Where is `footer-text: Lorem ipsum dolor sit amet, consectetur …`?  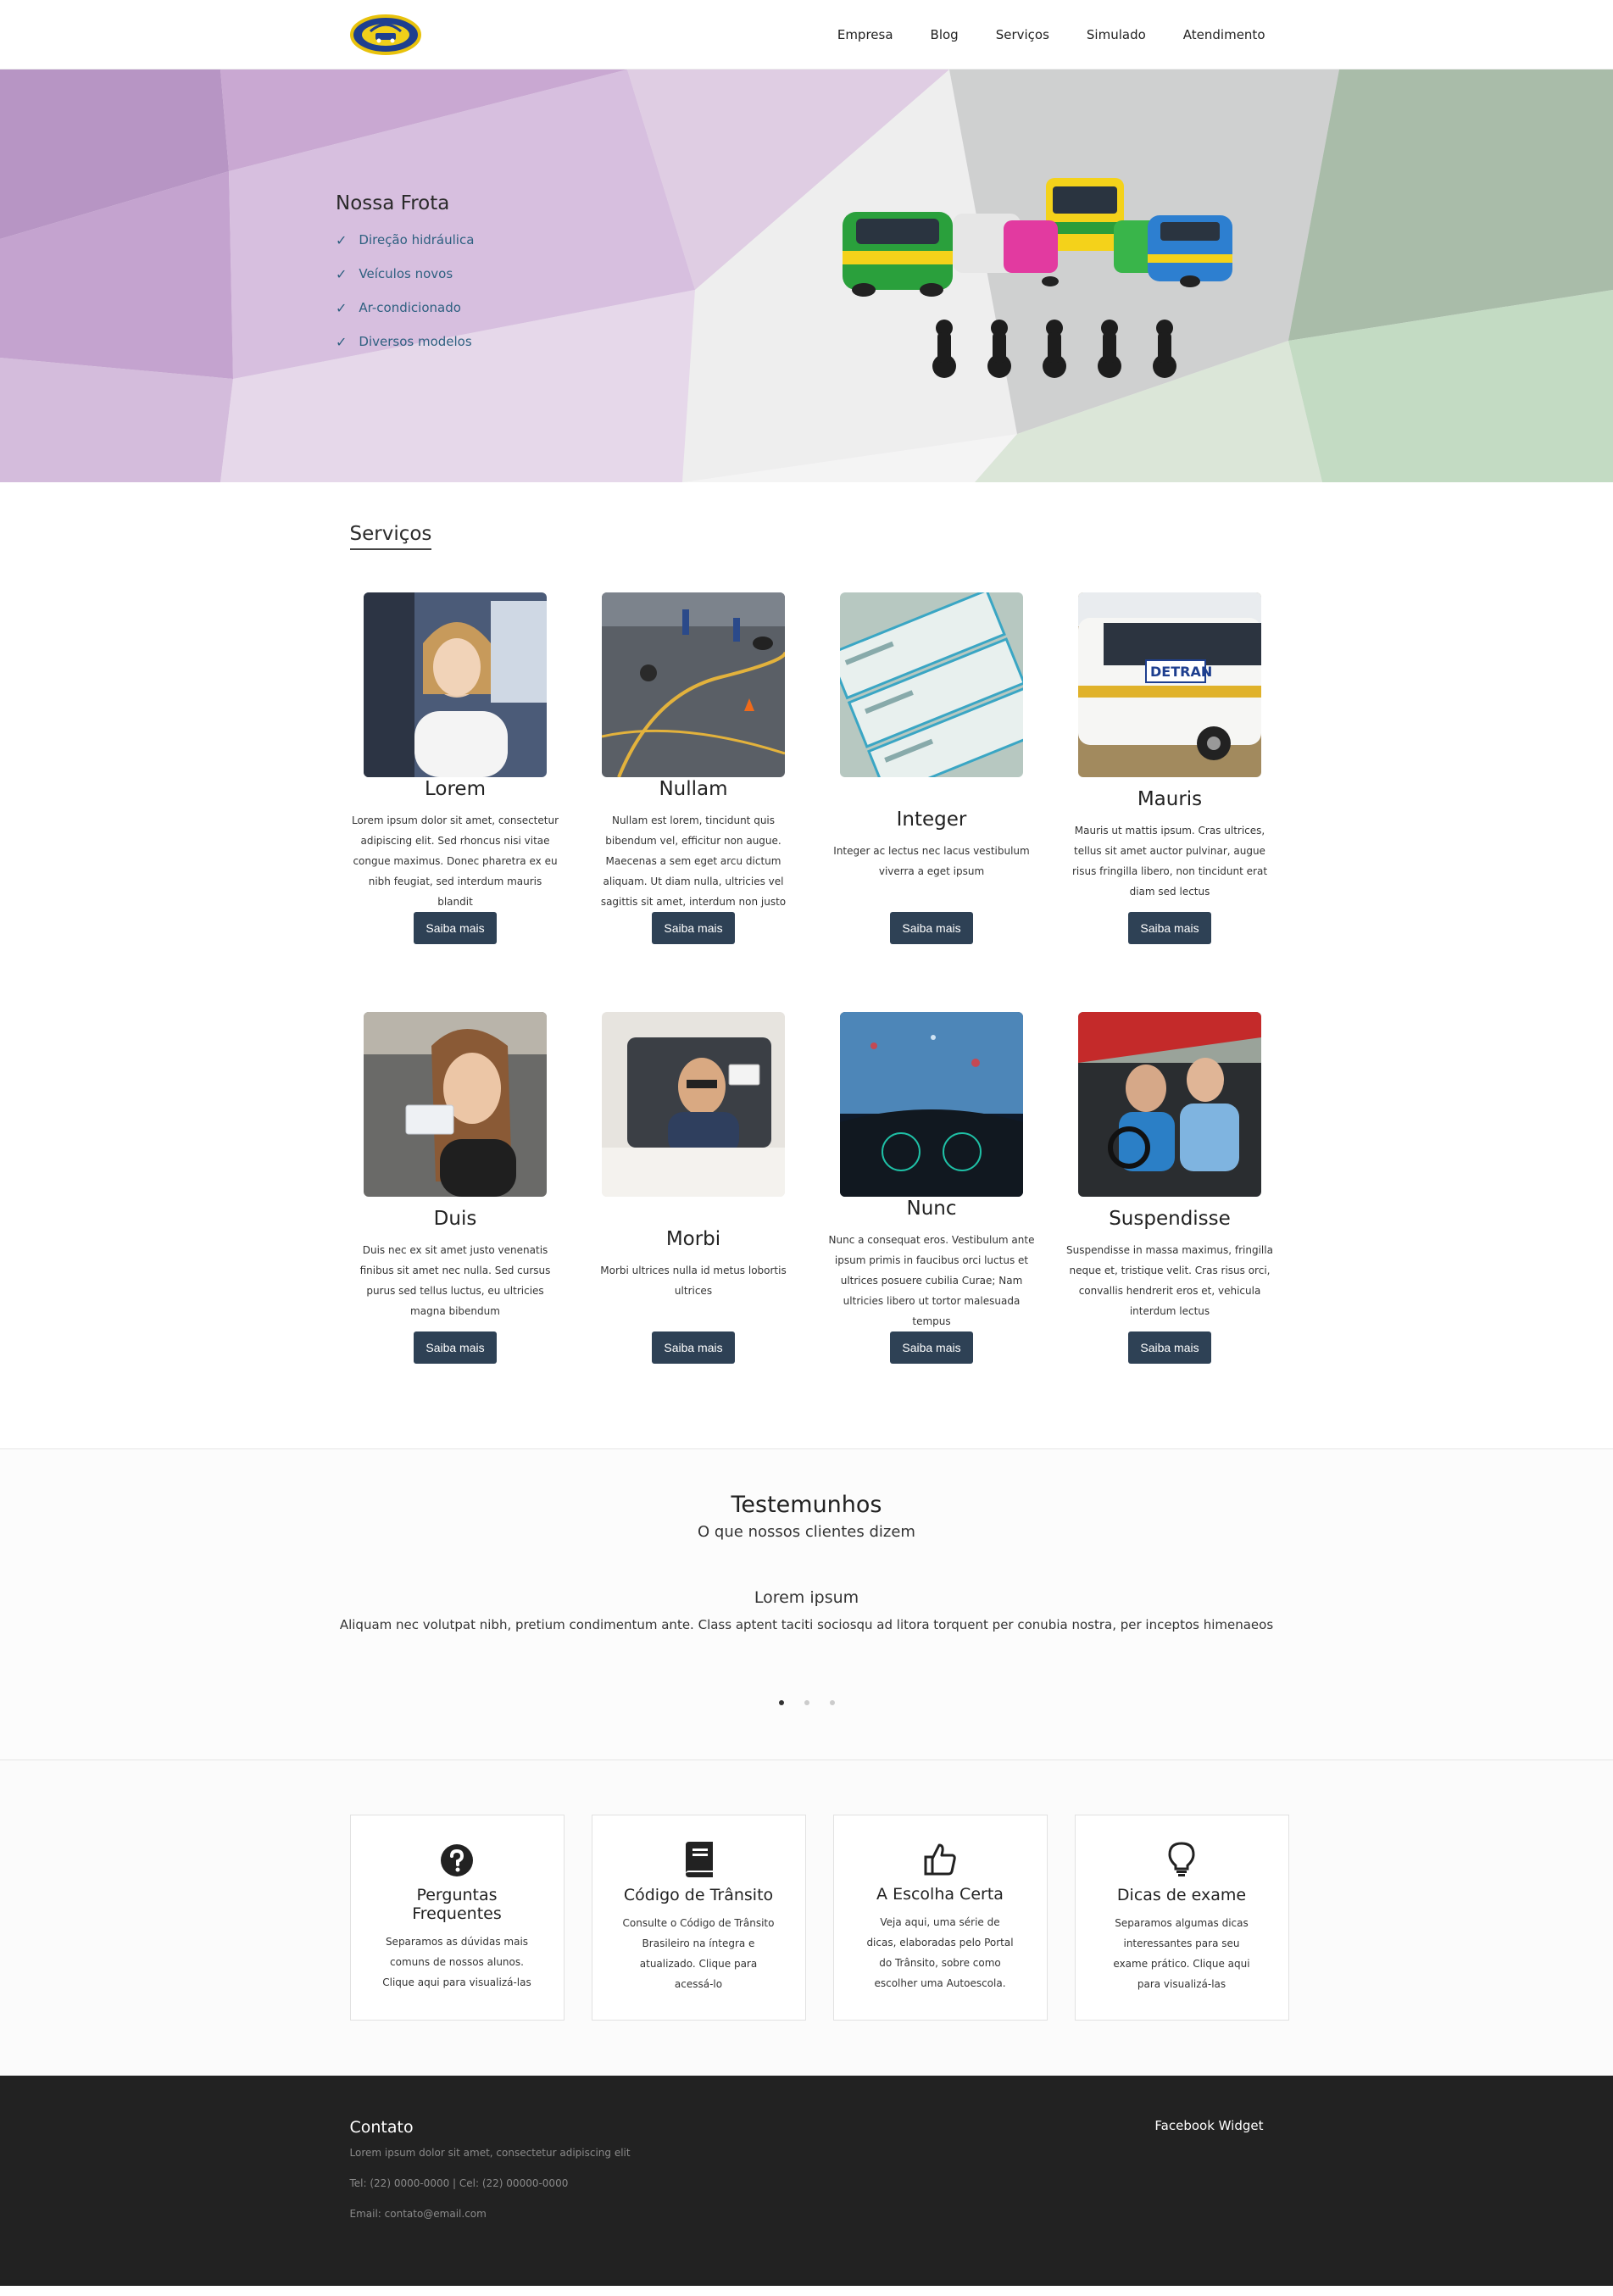 footer-text: Lorem ipsum dolor sit amet, consectetur … is located at coordinates (490, 2153).